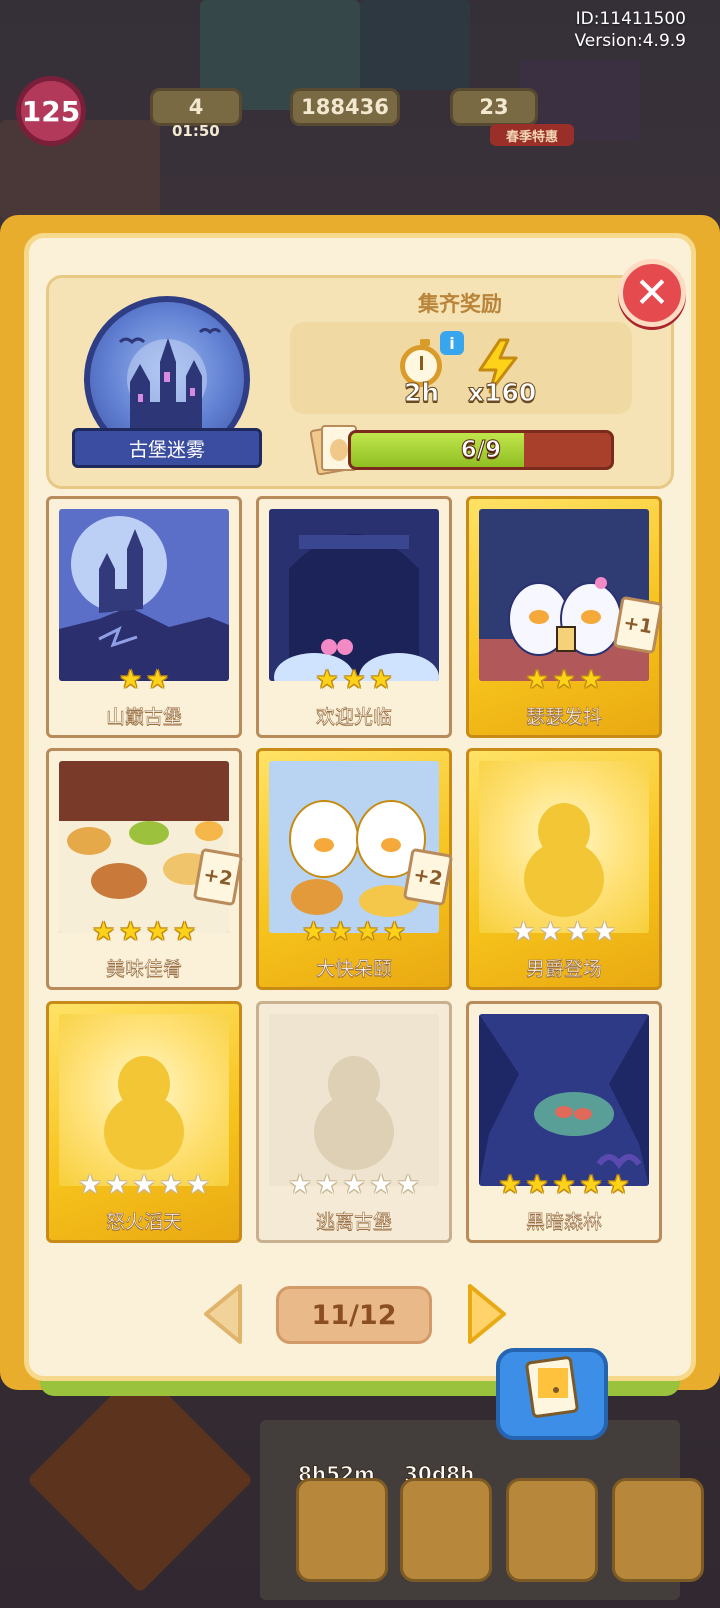 Image resolution: width=720 pixels, height=1608 pixels. I want to click on coin-counter: 188436, so click(345, 107).